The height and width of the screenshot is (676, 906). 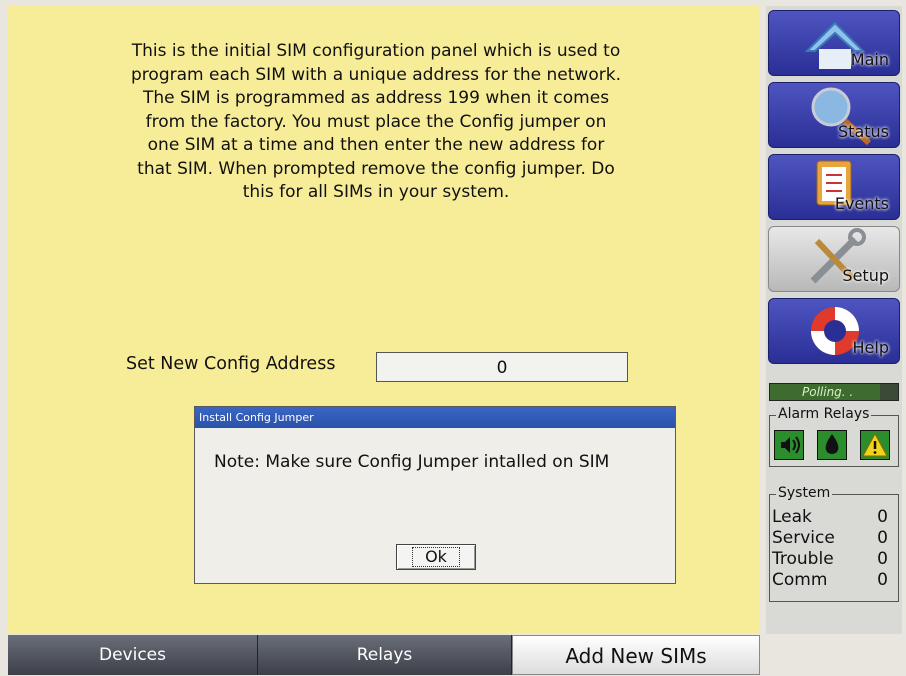 I want to click on tab-relays: Relays, so click(x=385, y=655).